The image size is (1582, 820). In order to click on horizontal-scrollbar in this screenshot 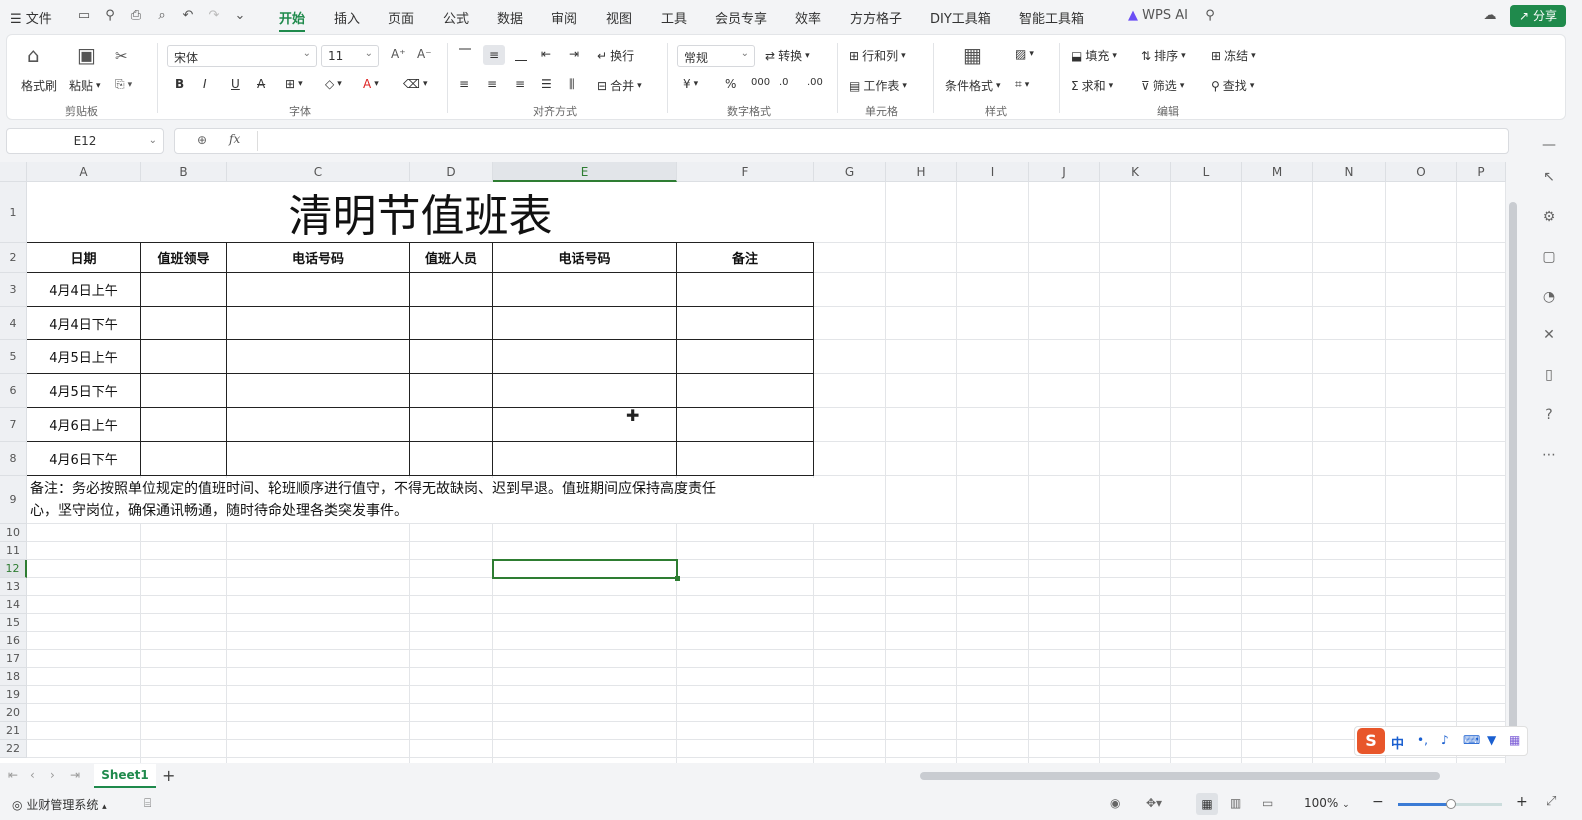, I will do `click(1180, 776)`.